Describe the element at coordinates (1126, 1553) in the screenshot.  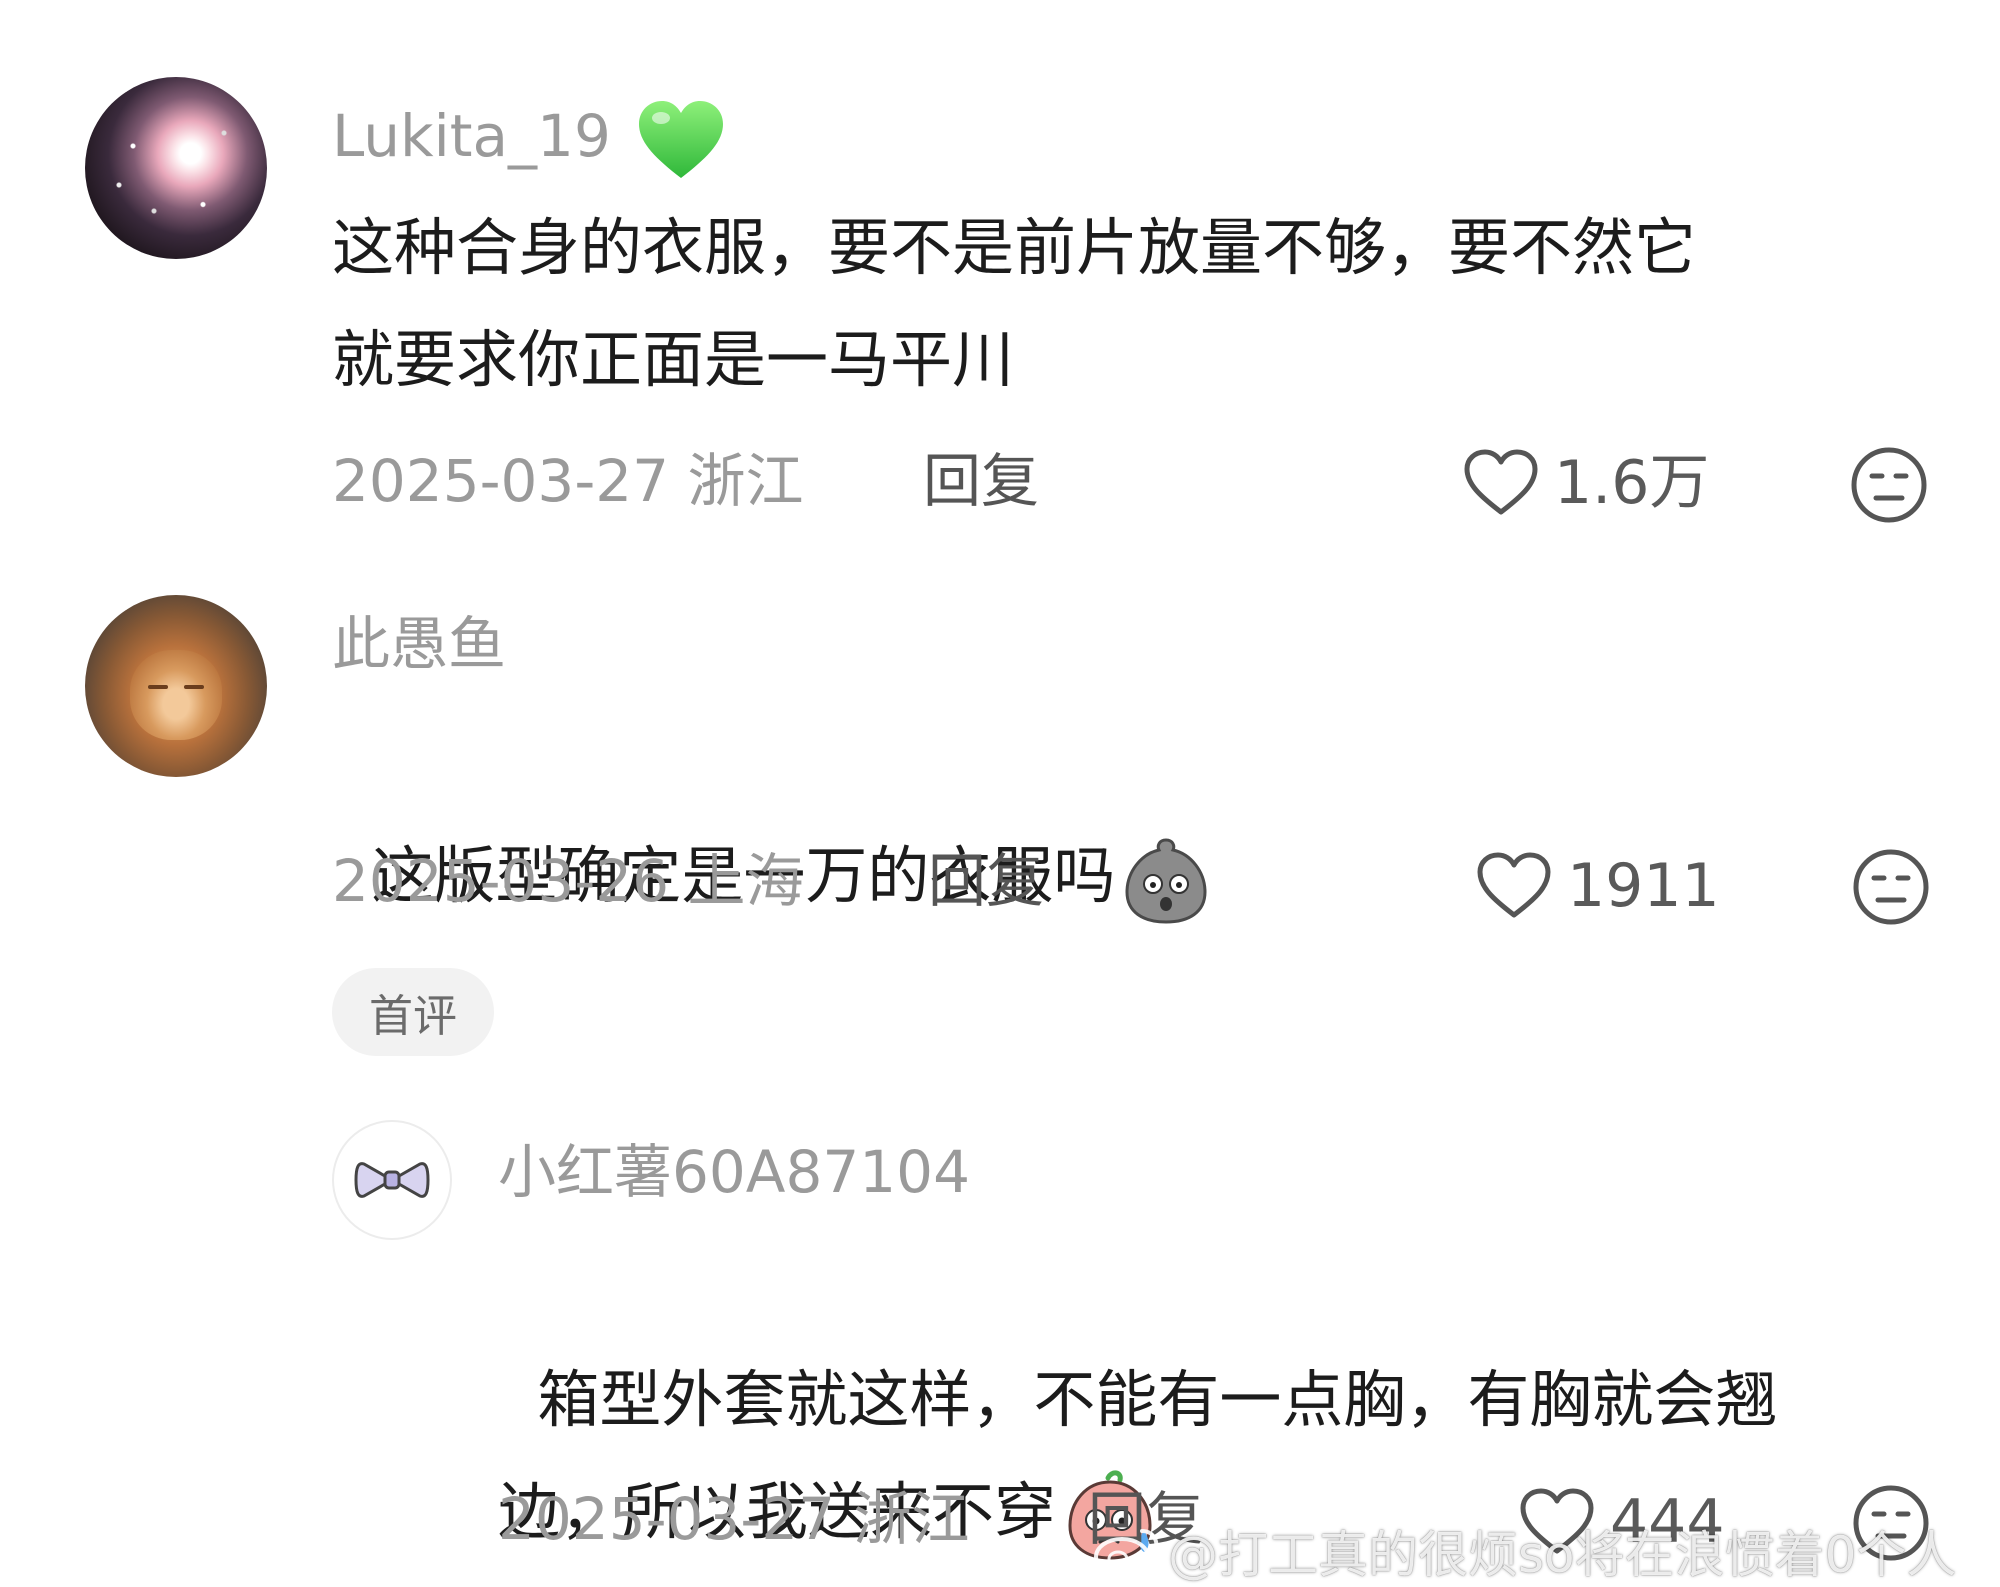
I see `weibo-logo-icon` at that location.